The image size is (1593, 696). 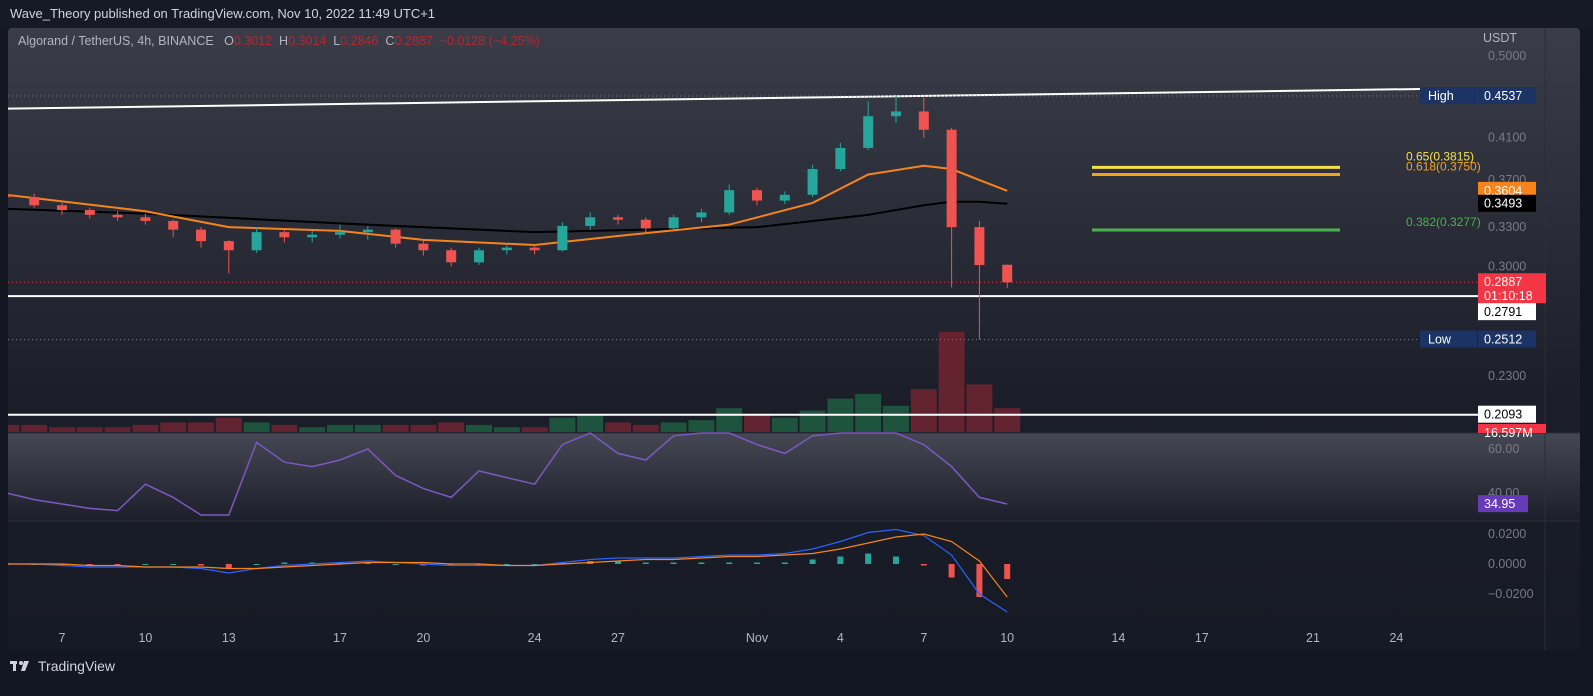 I want to click on x-tick-label: 20, so click(x=423, y=638).